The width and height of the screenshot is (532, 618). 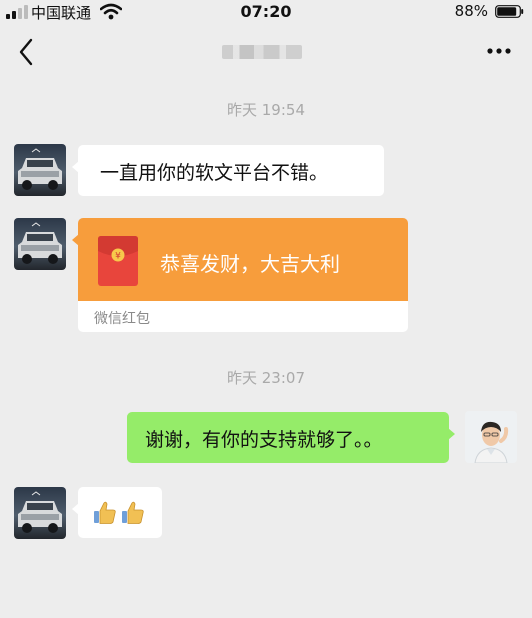 I want to click on chat-title, so click(x=262, y=52).